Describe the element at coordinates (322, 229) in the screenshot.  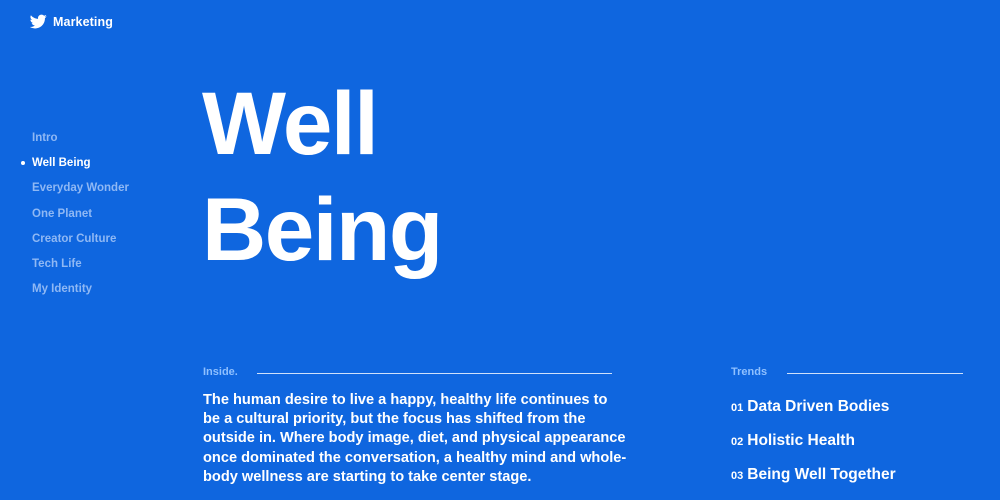
I see `hero-title-line-2: Being` at that location.